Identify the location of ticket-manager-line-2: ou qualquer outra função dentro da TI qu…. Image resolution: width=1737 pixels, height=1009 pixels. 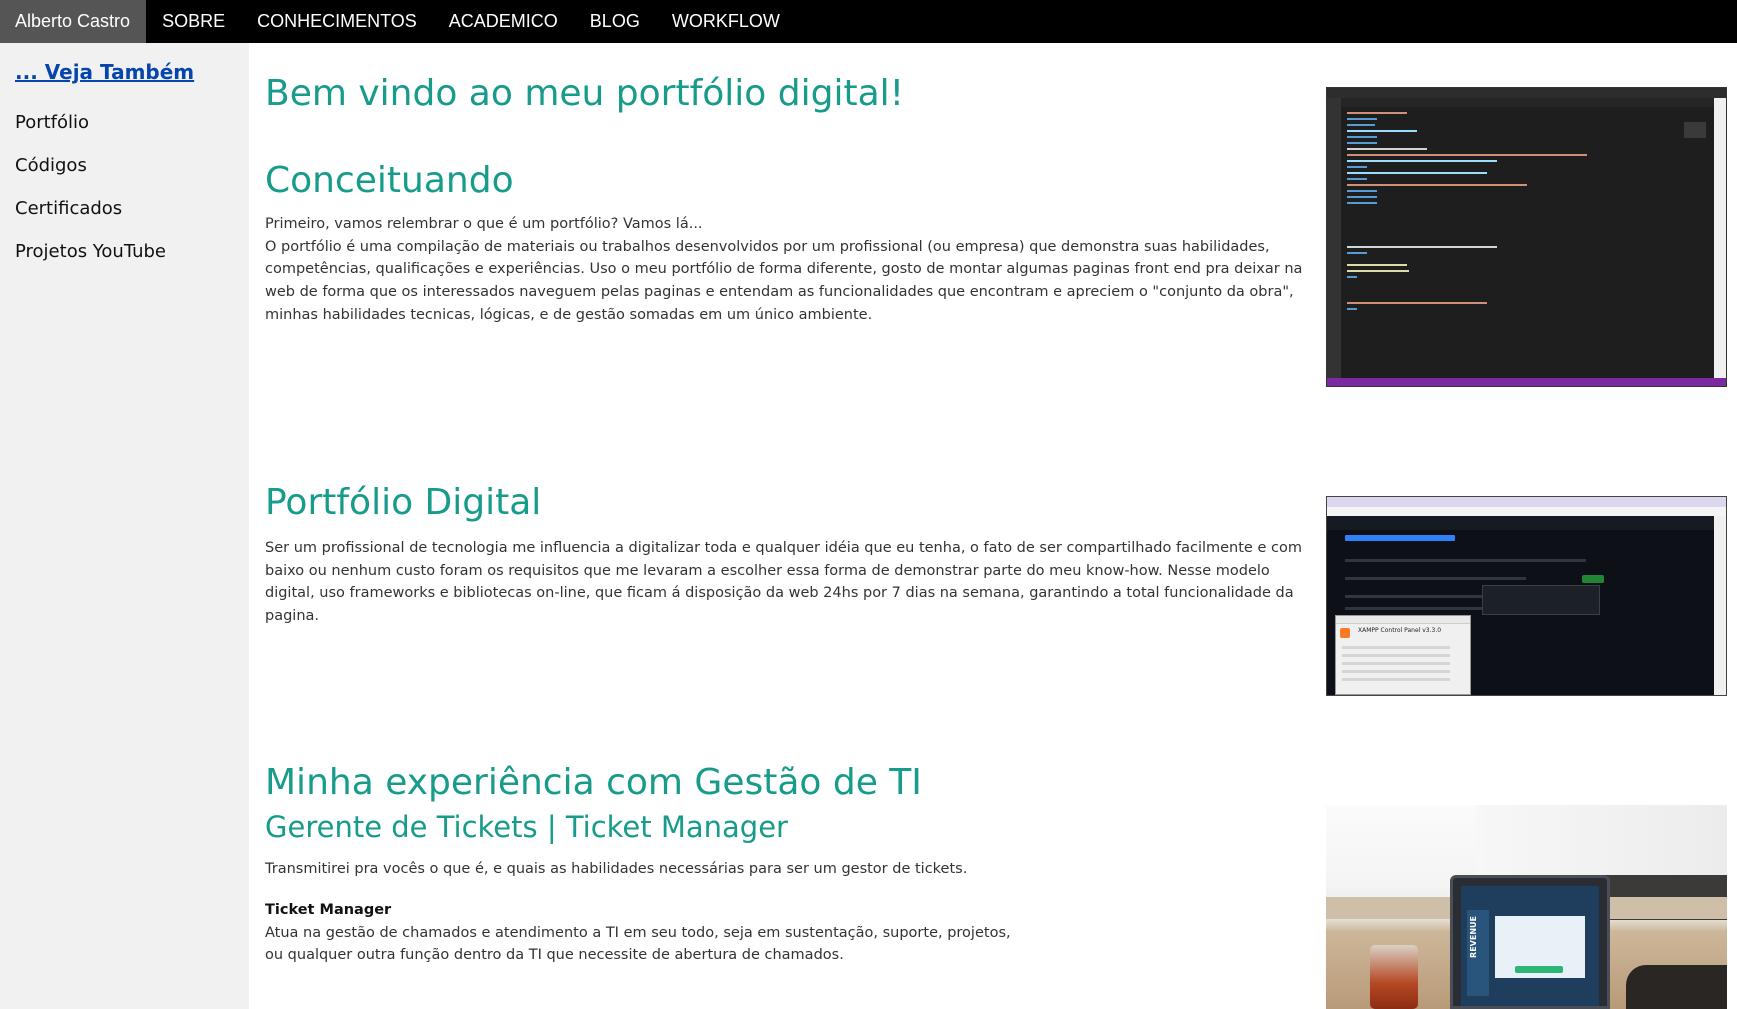
(554, 955).